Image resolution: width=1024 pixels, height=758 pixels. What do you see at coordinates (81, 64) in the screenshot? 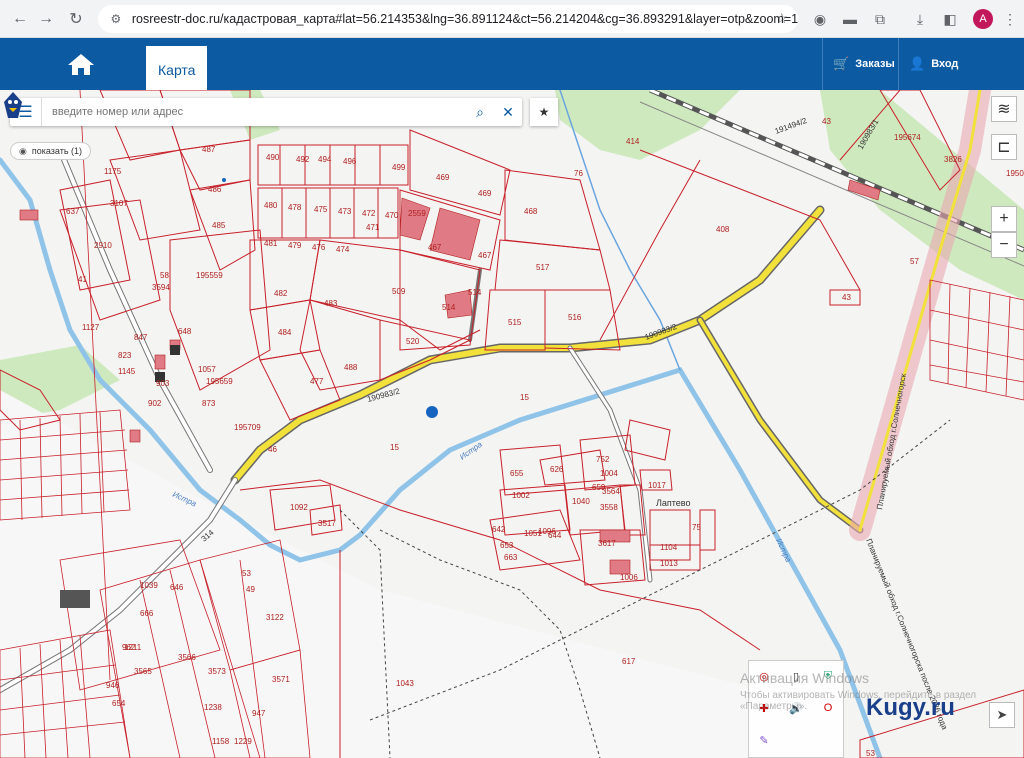
I see `home-button` at bounding box center [81, 64].